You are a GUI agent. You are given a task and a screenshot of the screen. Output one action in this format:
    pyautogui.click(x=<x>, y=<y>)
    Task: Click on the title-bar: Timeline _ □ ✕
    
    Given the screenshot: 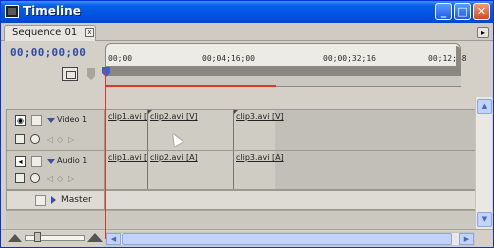 What is the action you would take?
    pyautogui.click(x=247, y=12)
    